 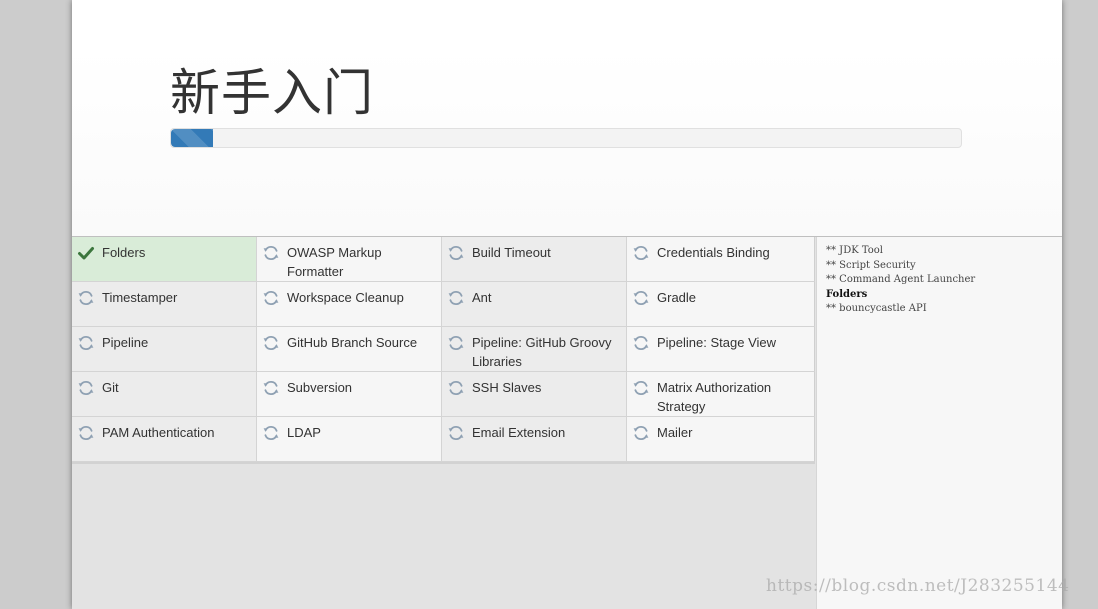 What do you see at coordinates (124, 252) in the screenshot?
I see `plugin-label: Folders` at bounding box center [124, 252].